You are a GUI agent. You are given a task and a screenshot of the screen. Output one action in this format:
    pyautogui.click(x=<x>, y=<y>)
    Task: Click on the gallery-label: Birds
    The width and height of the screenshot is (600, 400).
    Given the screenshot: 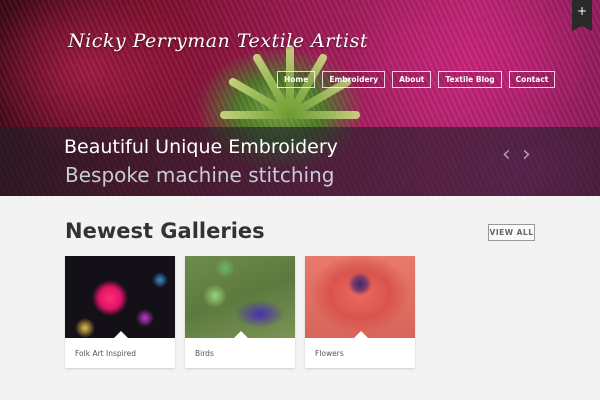 What is the action you would take?
    pyautogui.click(x=204, y=353)
    